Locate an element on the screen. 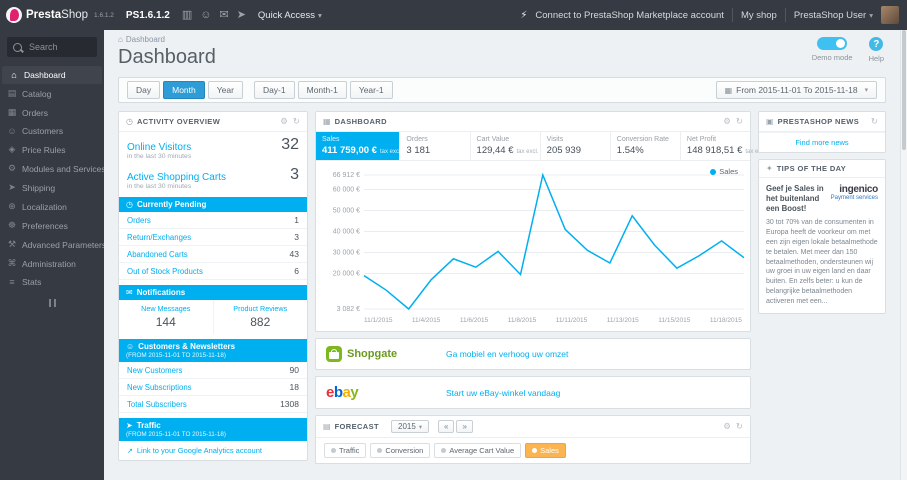 This screenshot has height=480, width=907. kpi-conversion-rate: Conversion Rate 1.54% is located at coordinates (646, 146).